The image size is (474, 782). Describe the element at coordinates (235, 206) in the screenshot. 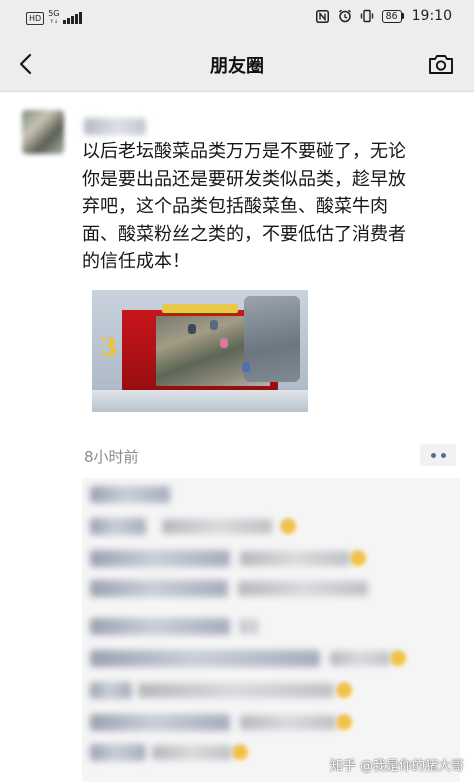

I see `post-text-line: 弃吧，这个品类包括酸菜鱼、酸菜牛肉` at that location.